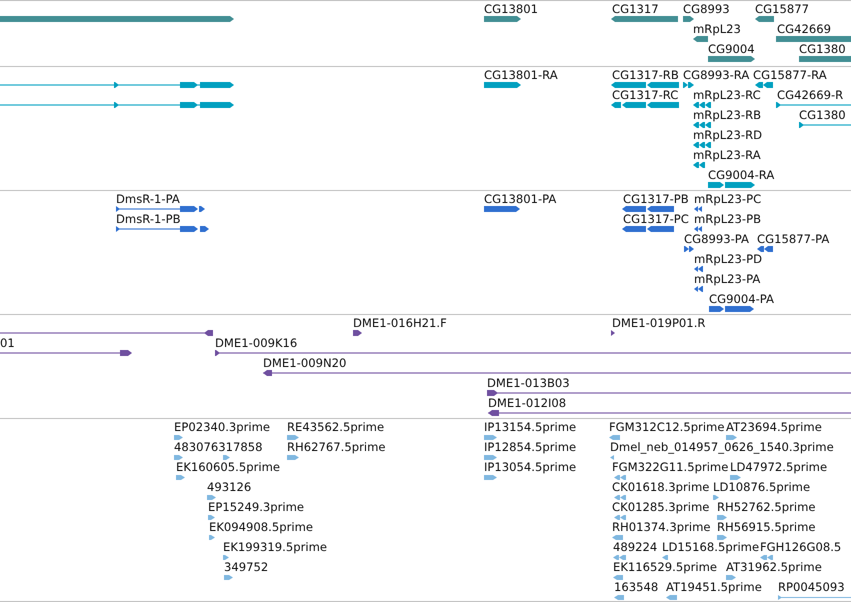 Image resolution: width=851 pixels, height=602 pixels. What do you see at coordinates (728, 259) in the screenshot?
I see `feature-label: mRpL23-PD` at bounding box center [728, 259].